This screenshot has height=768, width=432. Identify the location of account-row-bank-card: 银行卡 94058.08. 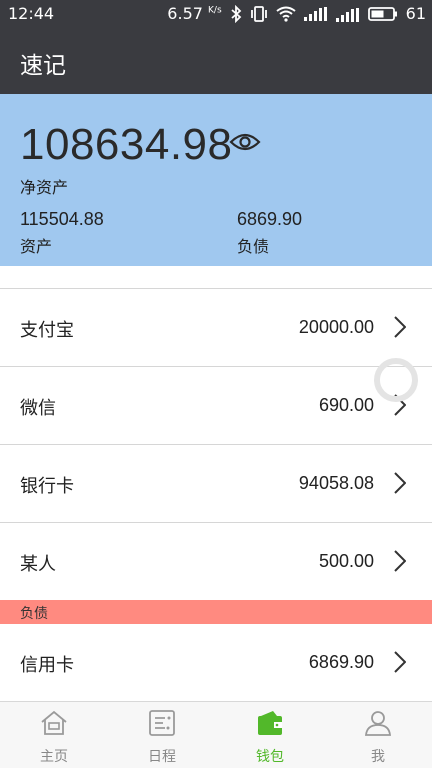
(216, 483).